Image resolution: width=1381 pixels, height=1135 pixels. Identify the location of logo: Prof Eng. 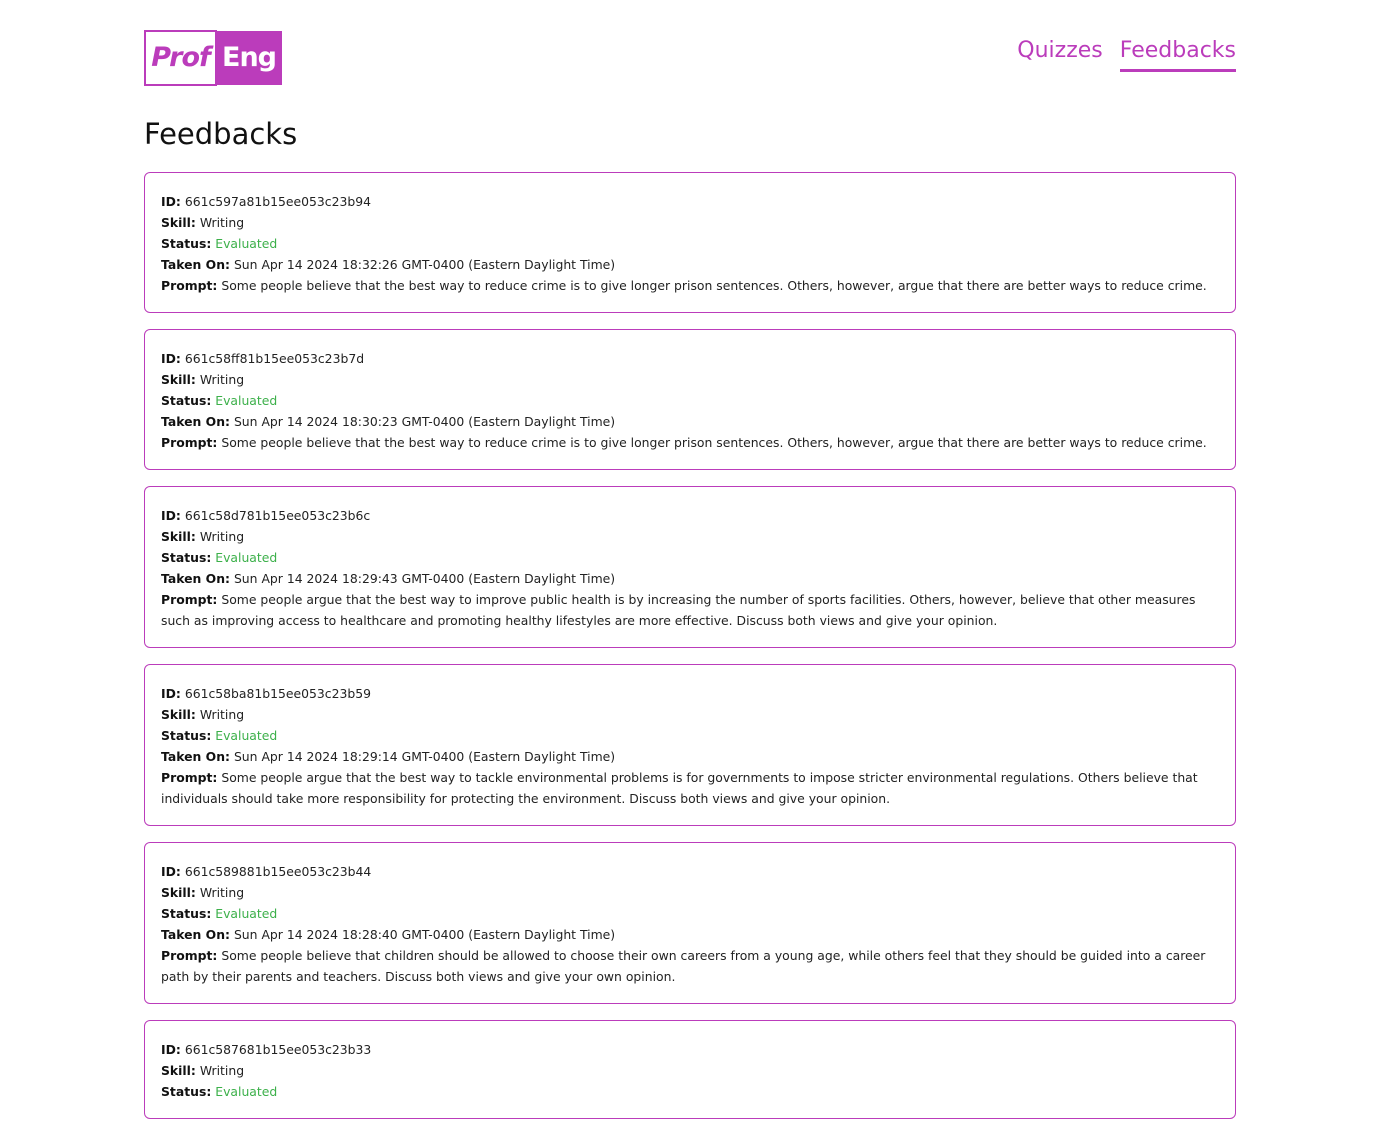
(213, 58).